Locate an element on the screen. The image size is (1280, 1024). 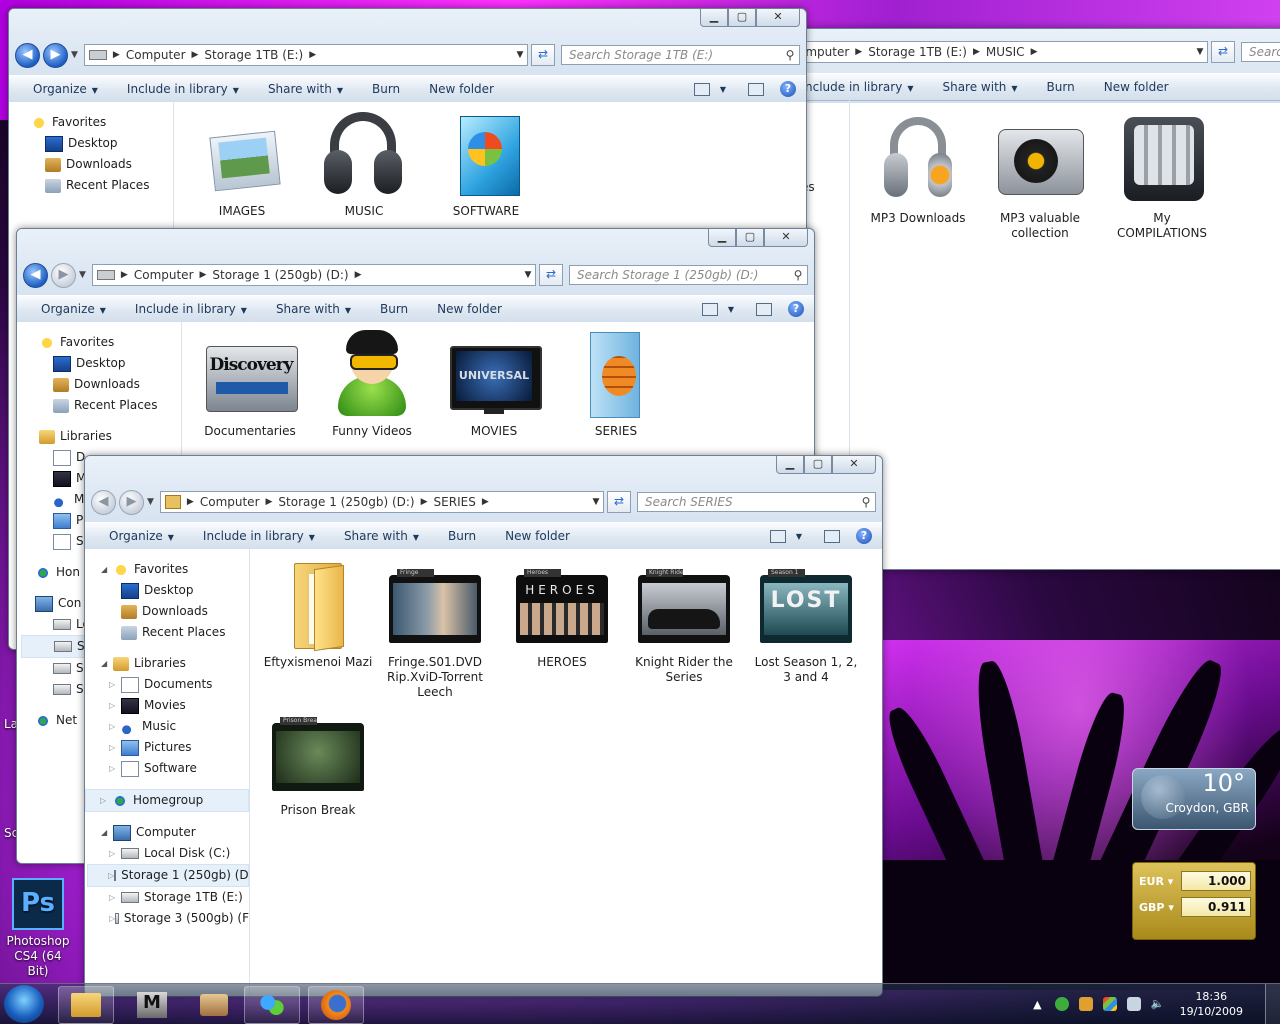
utorrent-icon is located at coordinates (1061, 1004).